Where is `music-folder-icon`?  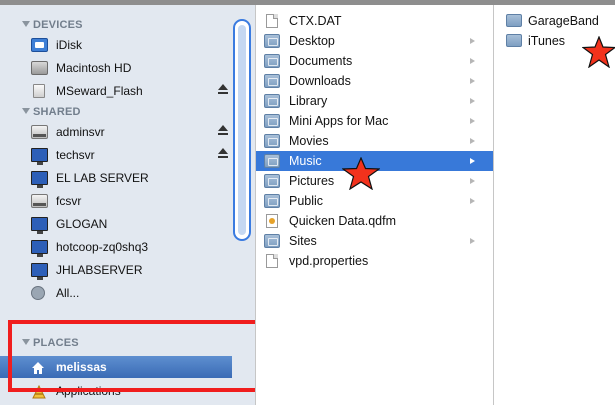 music-folder-icon is located at coordinates (272, 161).